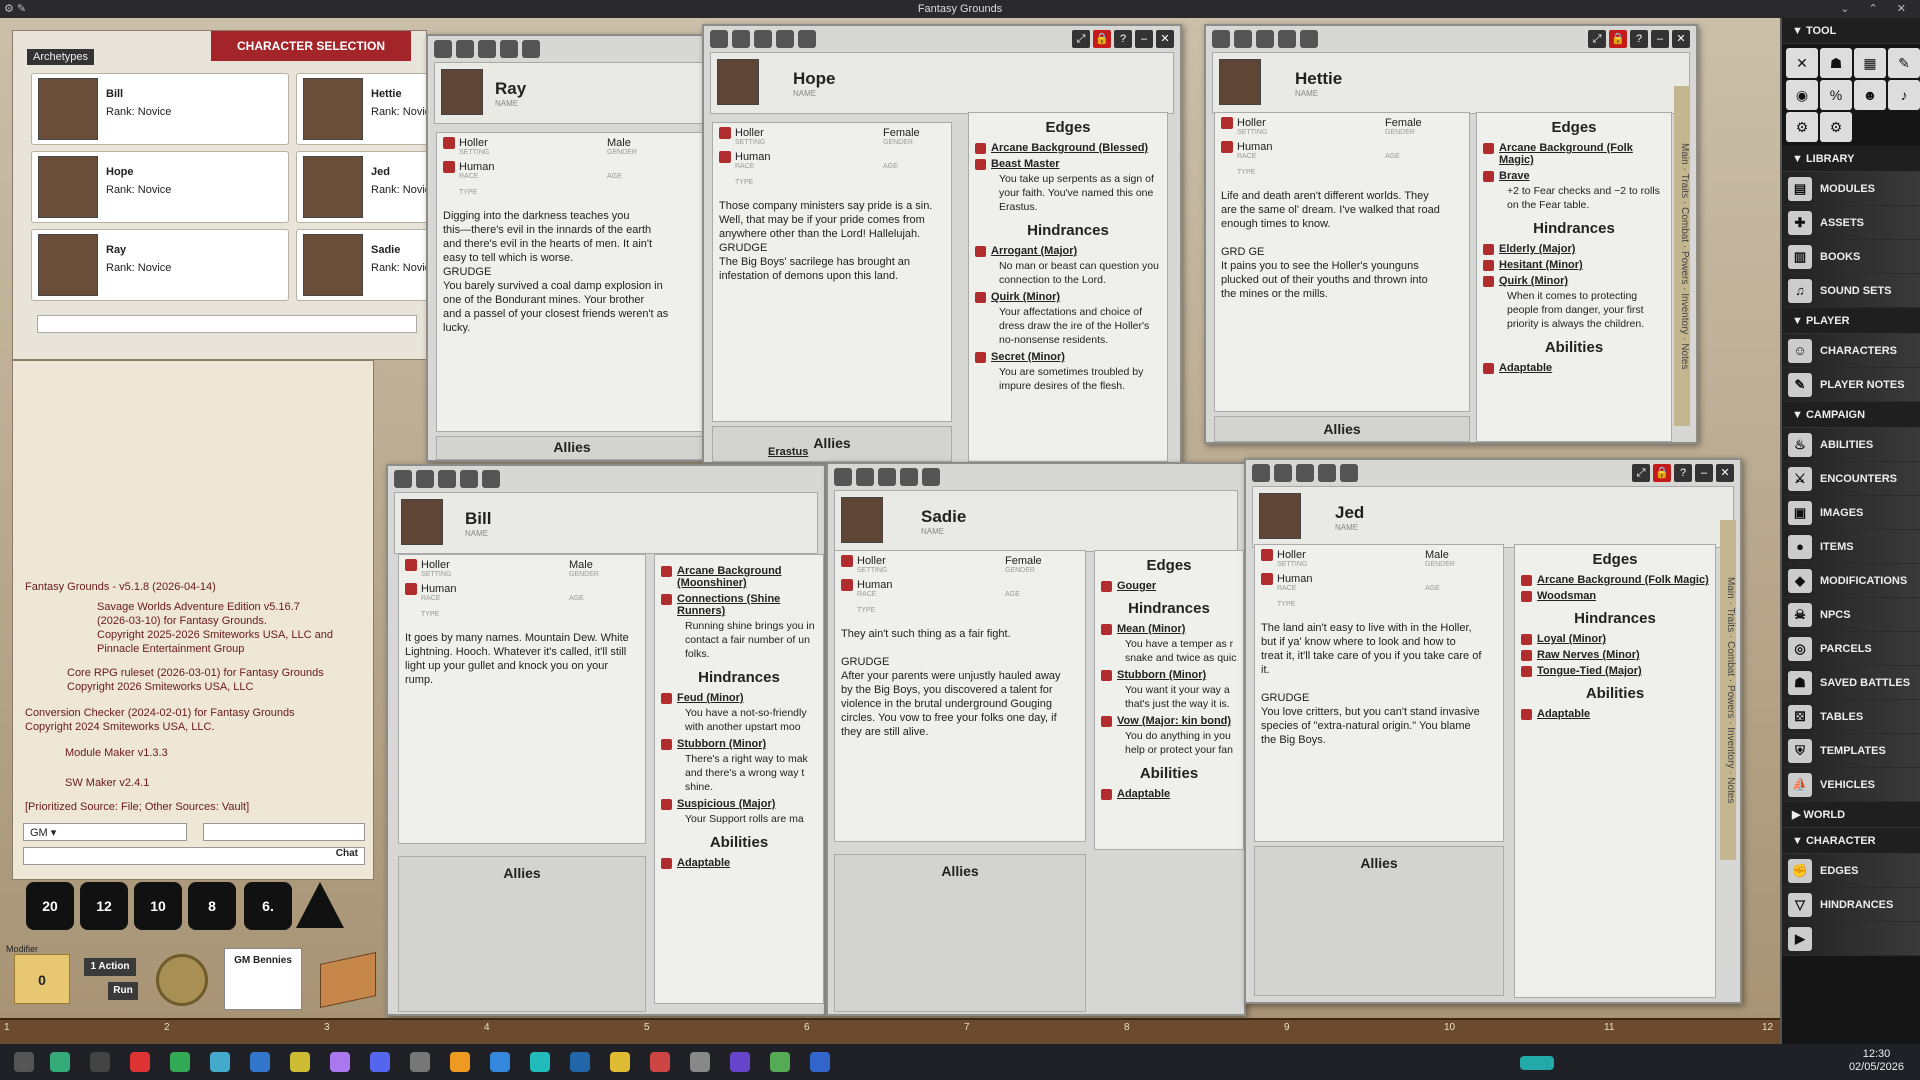 Image resolution: width=1920 pixels, height=1080 pixels. Describe the element at coordinates (61, 57) in the screenshot. I see `archetypes-tab: Archetypes` at that location.